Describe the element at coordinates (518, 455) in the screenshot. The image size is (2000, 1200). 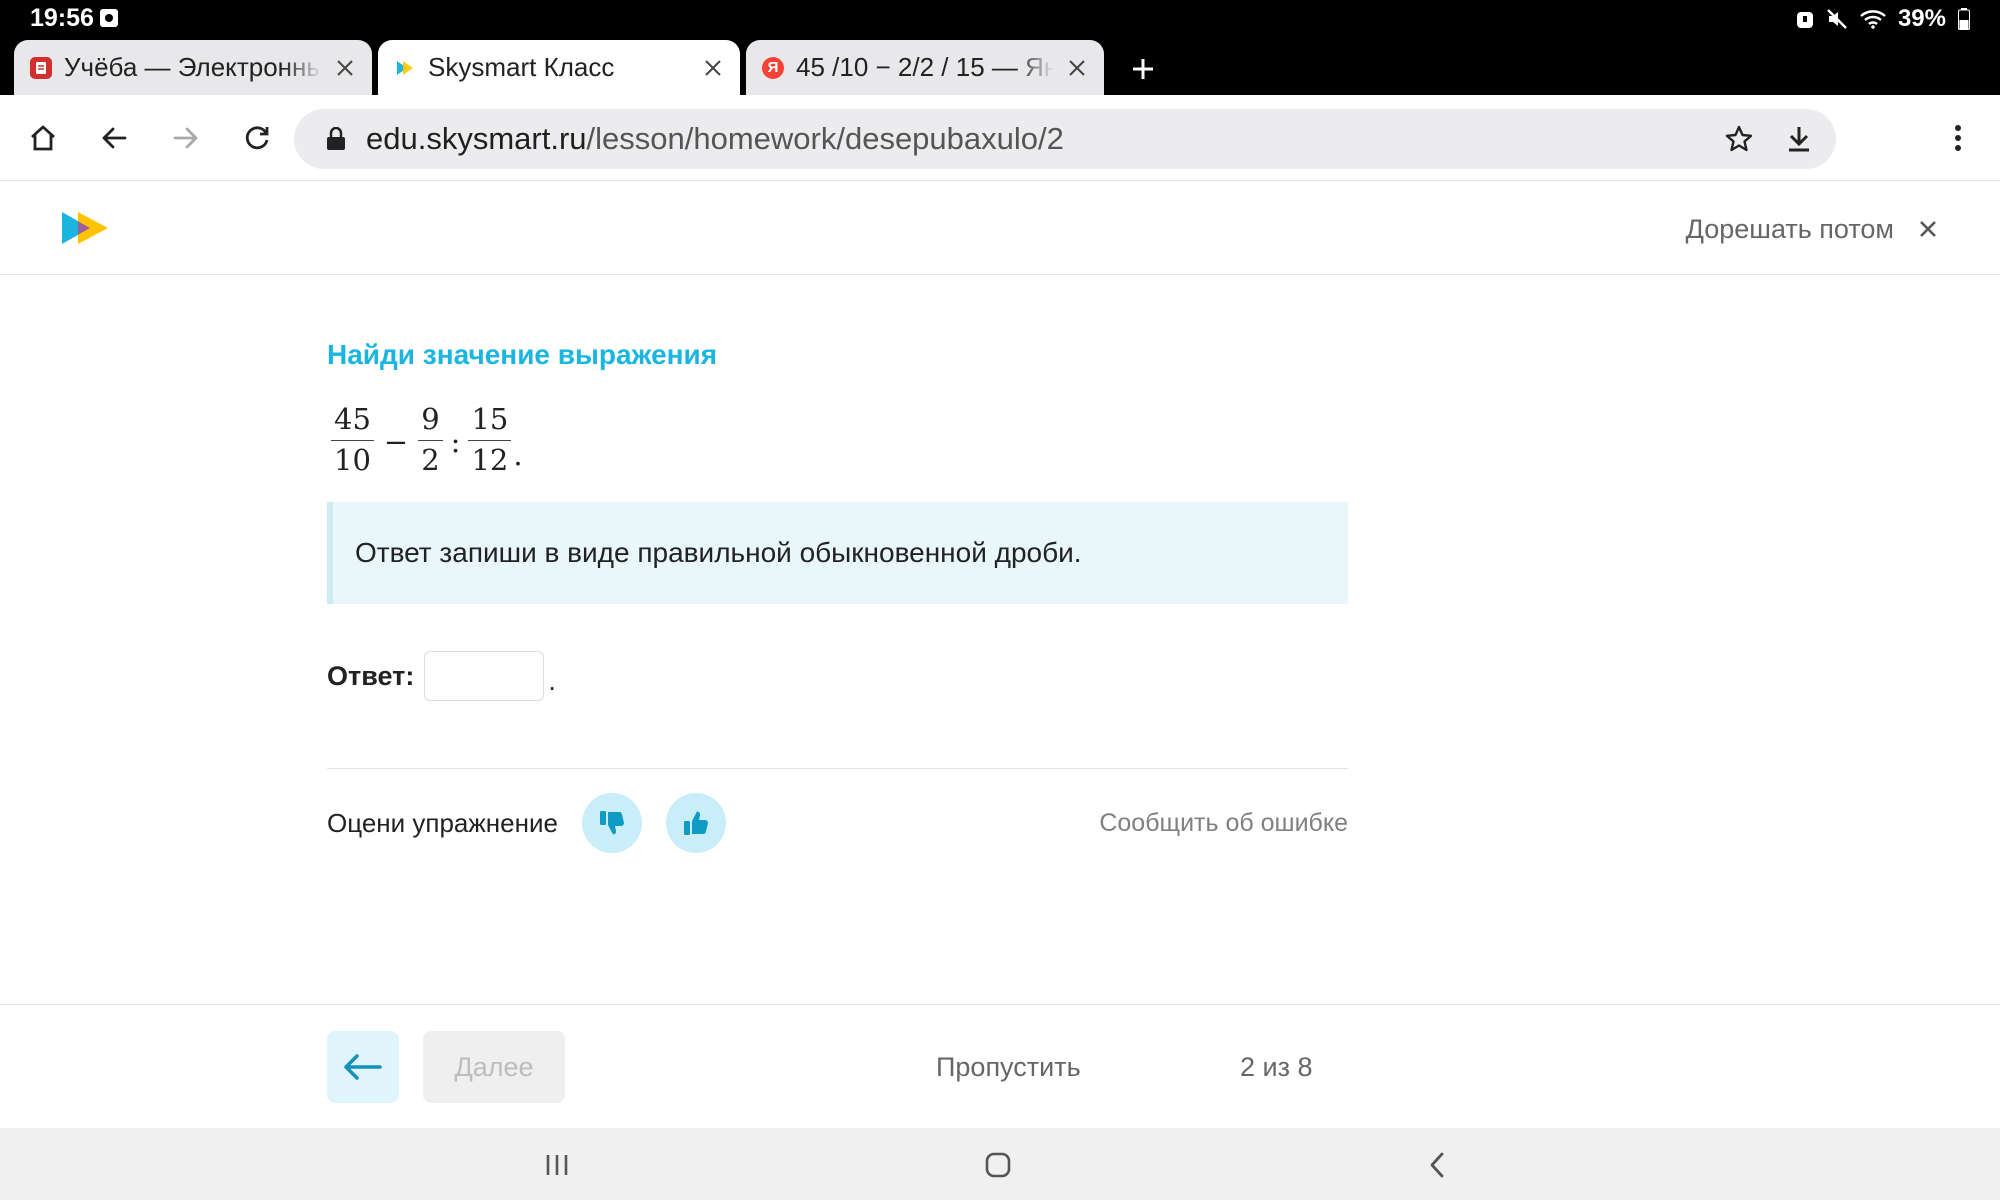
I see `expression-end: .` at that location.